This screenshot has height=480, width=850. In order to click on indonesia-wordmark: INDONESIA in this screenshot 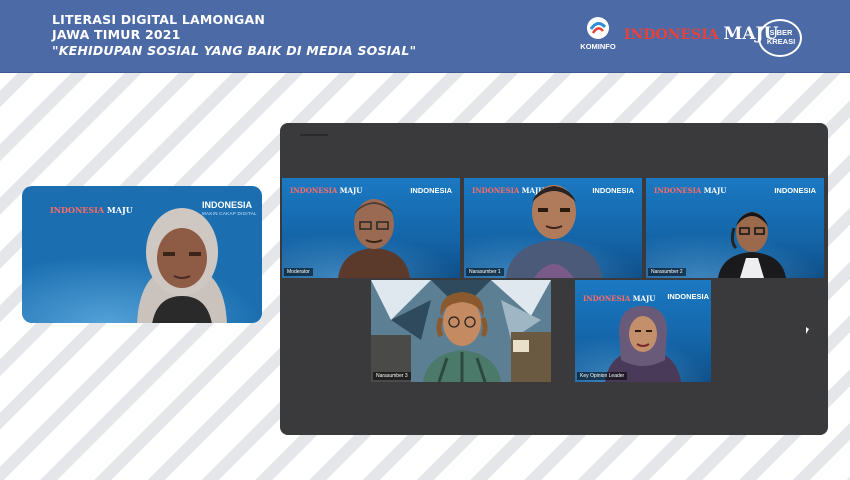, I will do `click(671, 35)`.